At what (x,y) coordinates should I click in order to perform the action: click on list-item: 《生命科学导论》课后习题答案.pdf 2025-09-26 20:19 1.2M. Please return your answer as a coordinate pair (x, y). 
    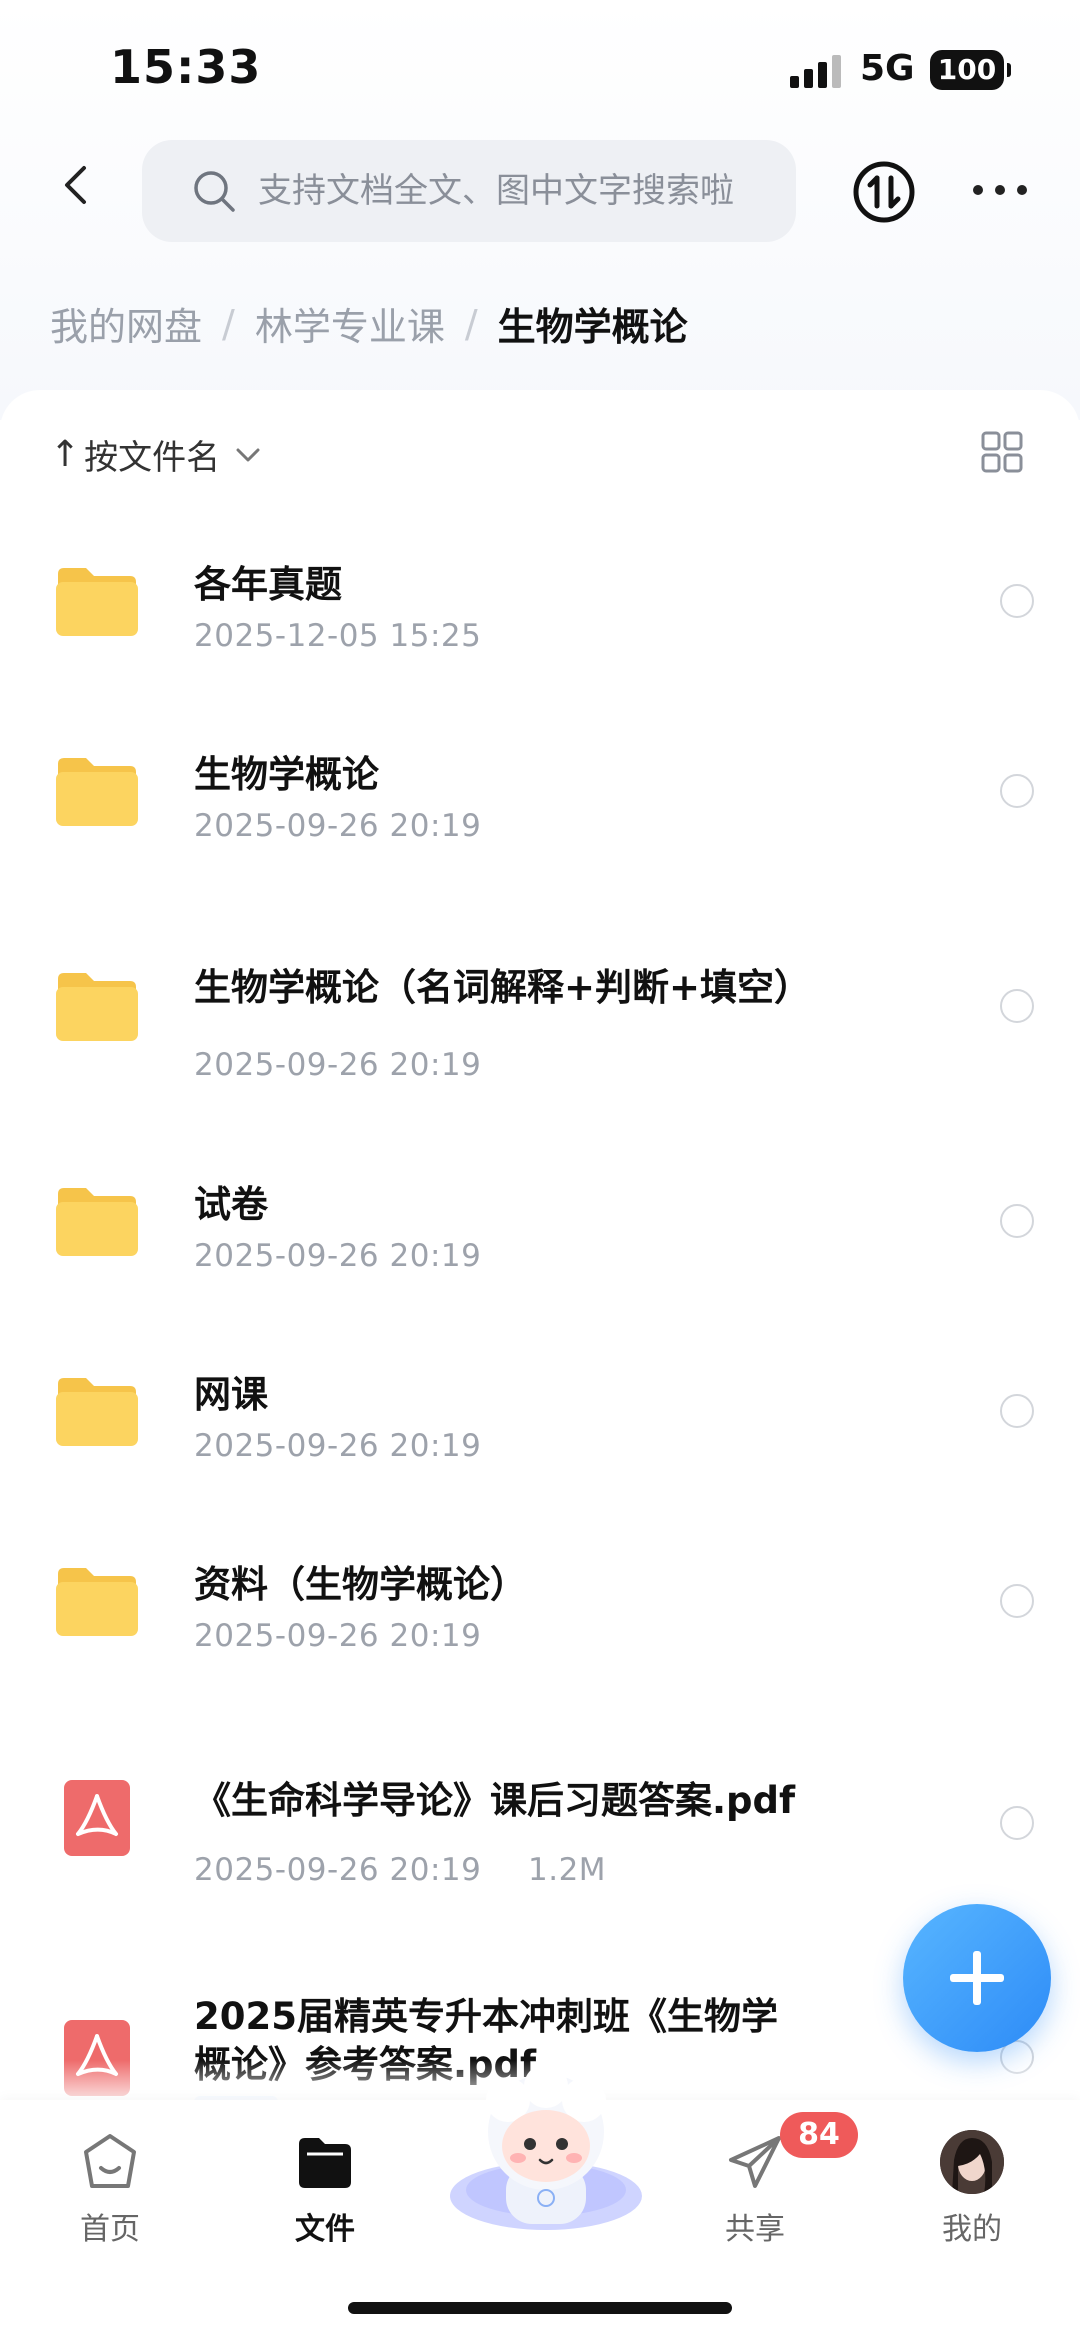
    Looking at the image, I should click on (540, 1835).